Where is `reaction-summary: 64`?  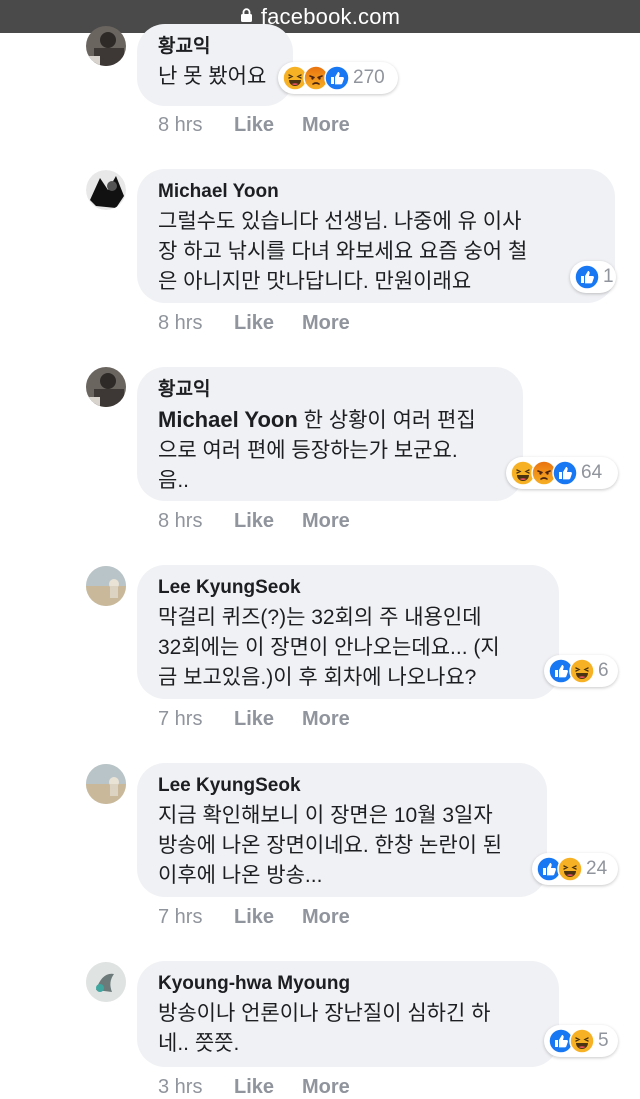 reaction-summary: 64 is located at coordinates (562, 473).